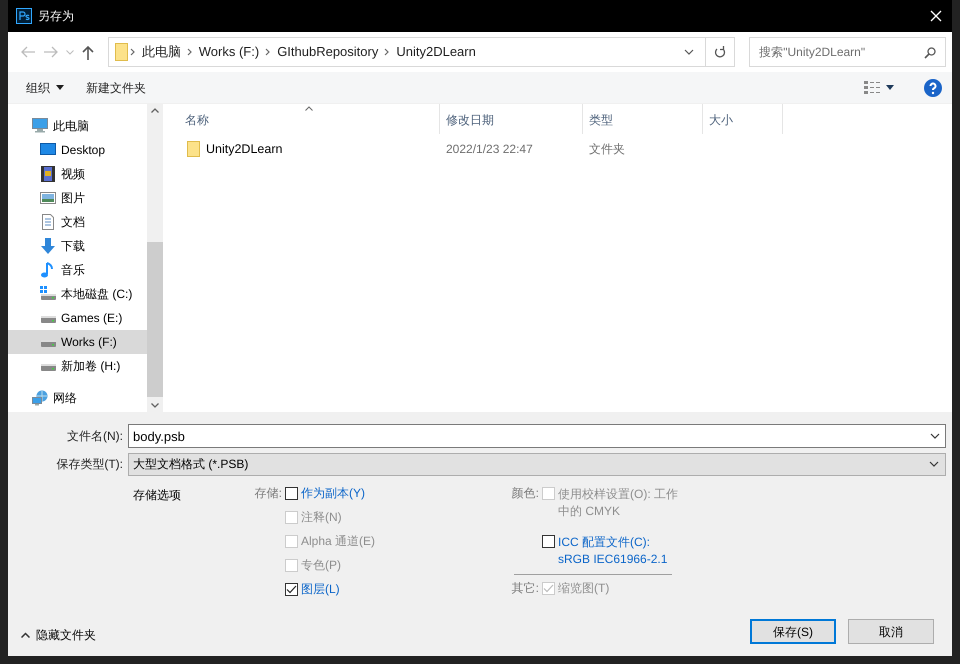 The image size is (960, 664). Describe the element at coordinates (511, 119) in the screenshot. I see `column-header: 修改日期` at that location.